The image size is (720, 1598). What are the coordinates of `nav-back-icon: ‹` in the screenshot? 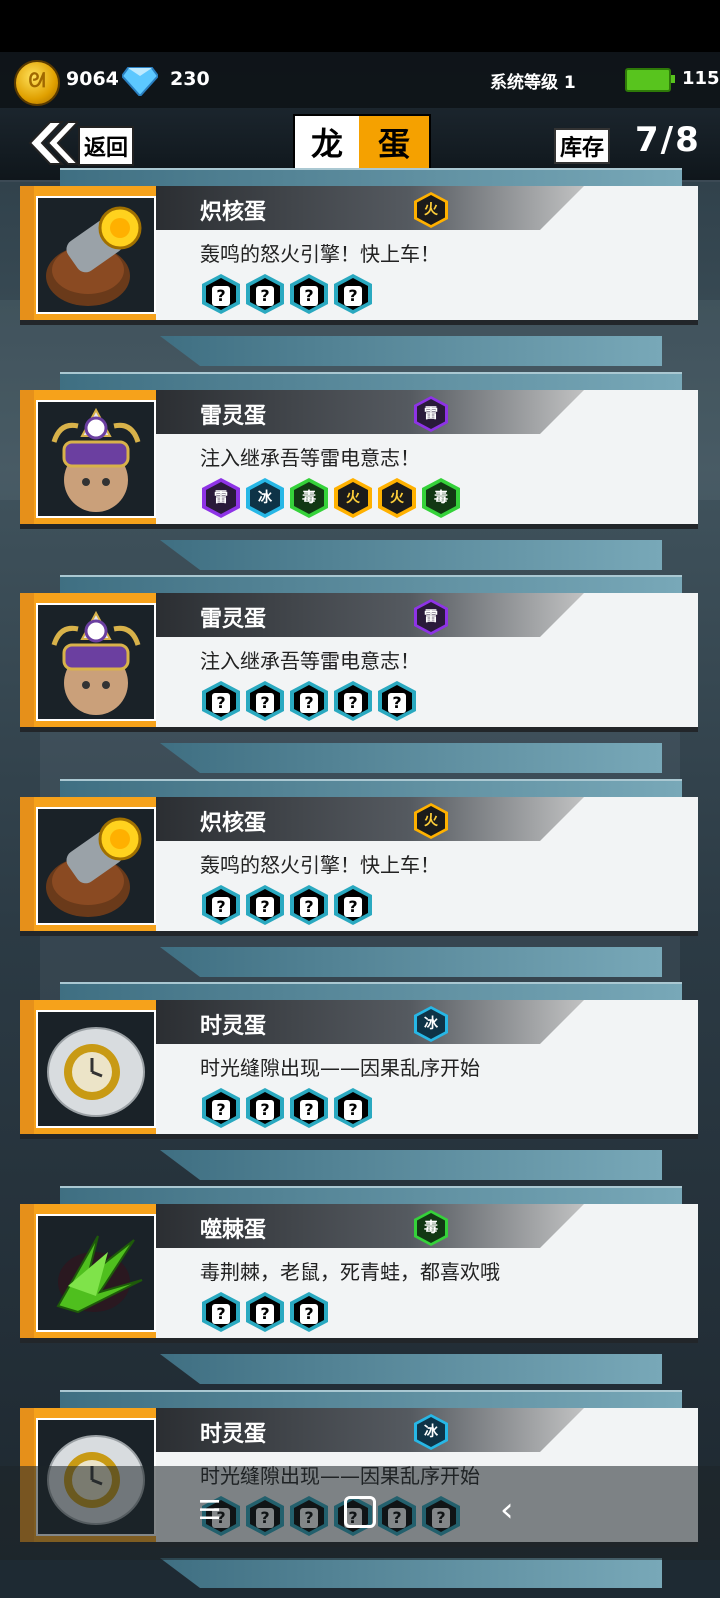 It's located at (515, 1510).